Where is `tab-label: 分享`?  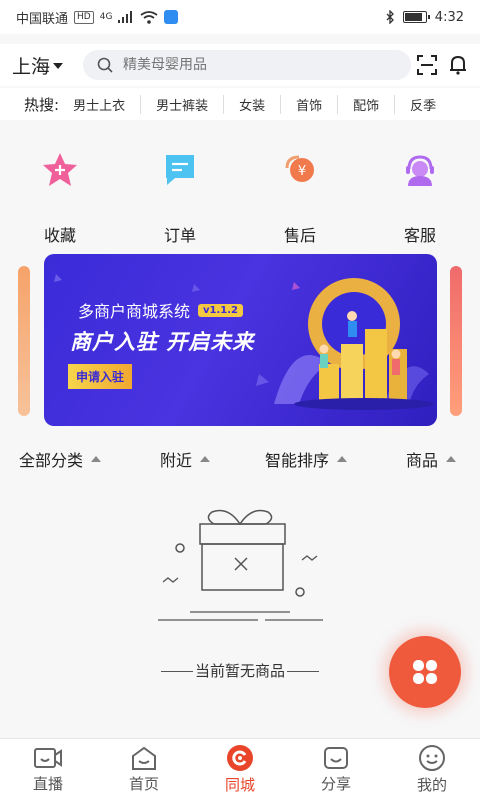
tab-label: 分享 is located at coordinates (335, 784).